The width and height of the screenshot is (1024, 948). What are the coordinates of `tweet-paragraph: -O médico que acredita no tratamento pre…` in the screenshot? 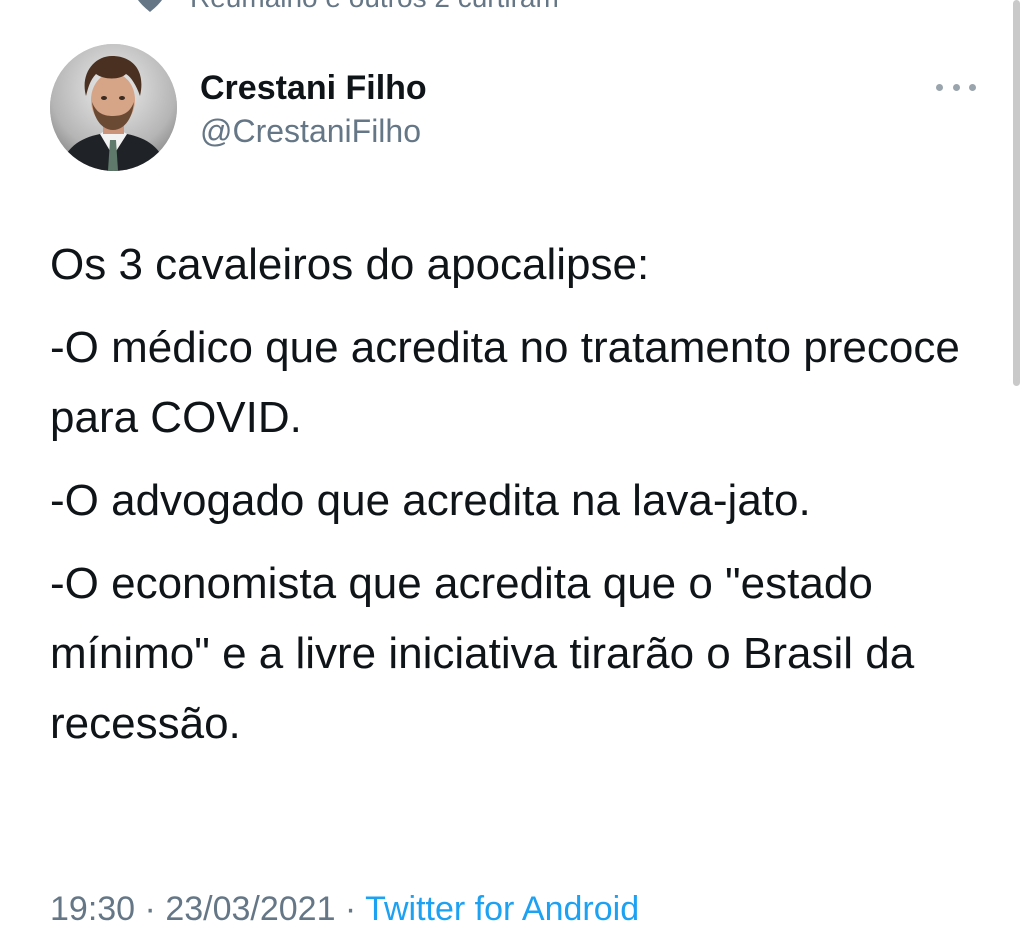 It's located at (505, 382).